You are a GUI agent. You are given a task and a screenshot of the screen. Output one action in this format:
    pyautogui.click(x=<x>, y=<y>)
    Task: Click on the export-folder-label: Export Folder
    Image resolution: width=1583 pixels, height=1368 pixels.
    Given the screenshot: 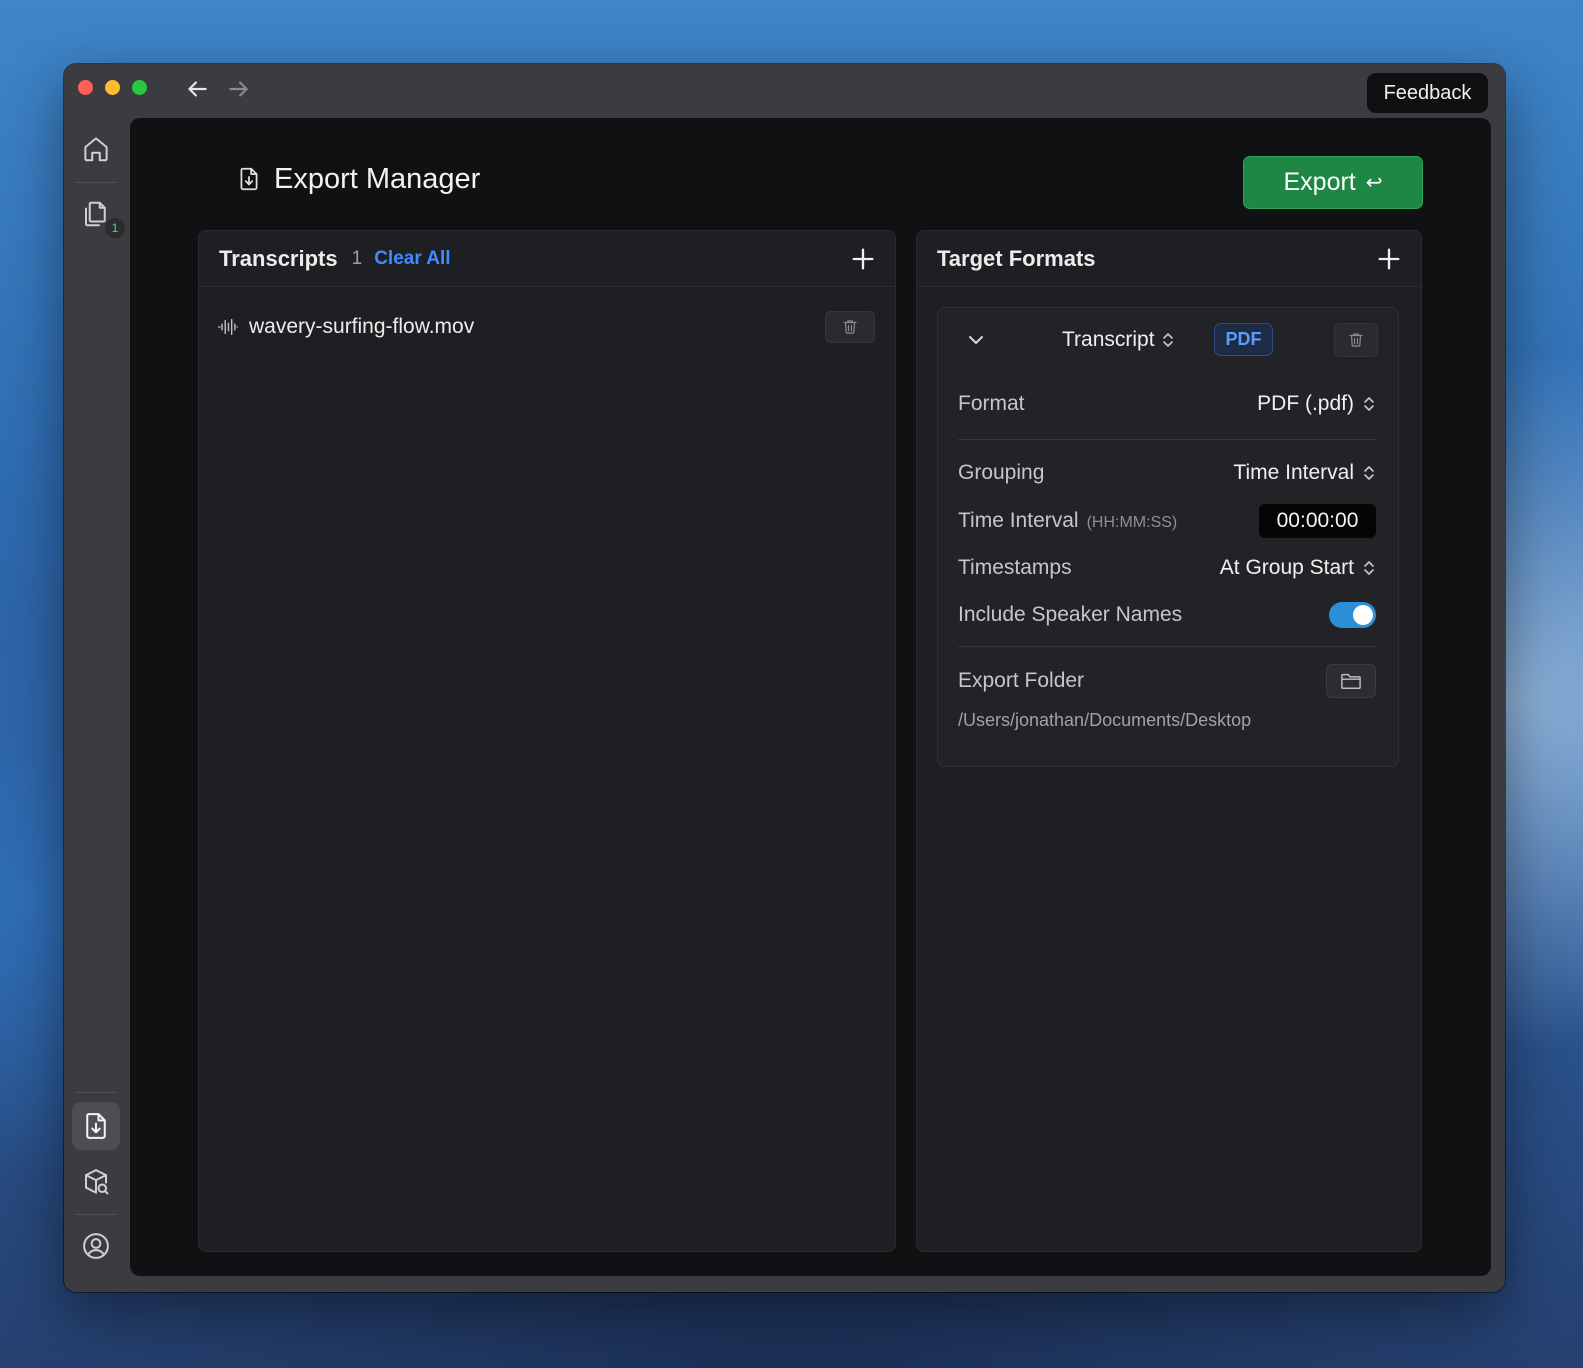 What is the action you would take?
    pyautogui.click(x=1021, y=680)
    